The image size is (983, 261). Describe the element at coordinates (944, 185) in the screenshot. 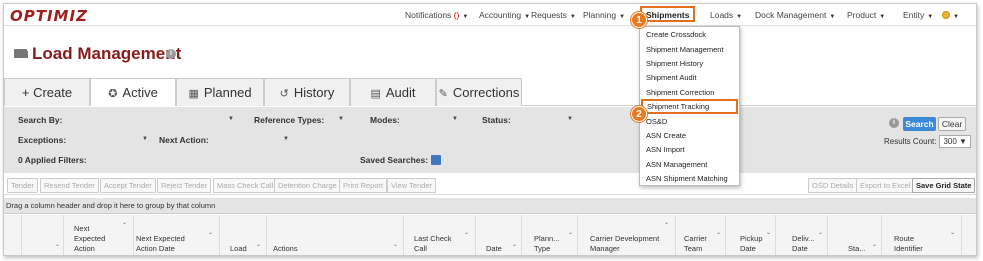

I see `save-grid-state-button: Save Grid State` at that location.